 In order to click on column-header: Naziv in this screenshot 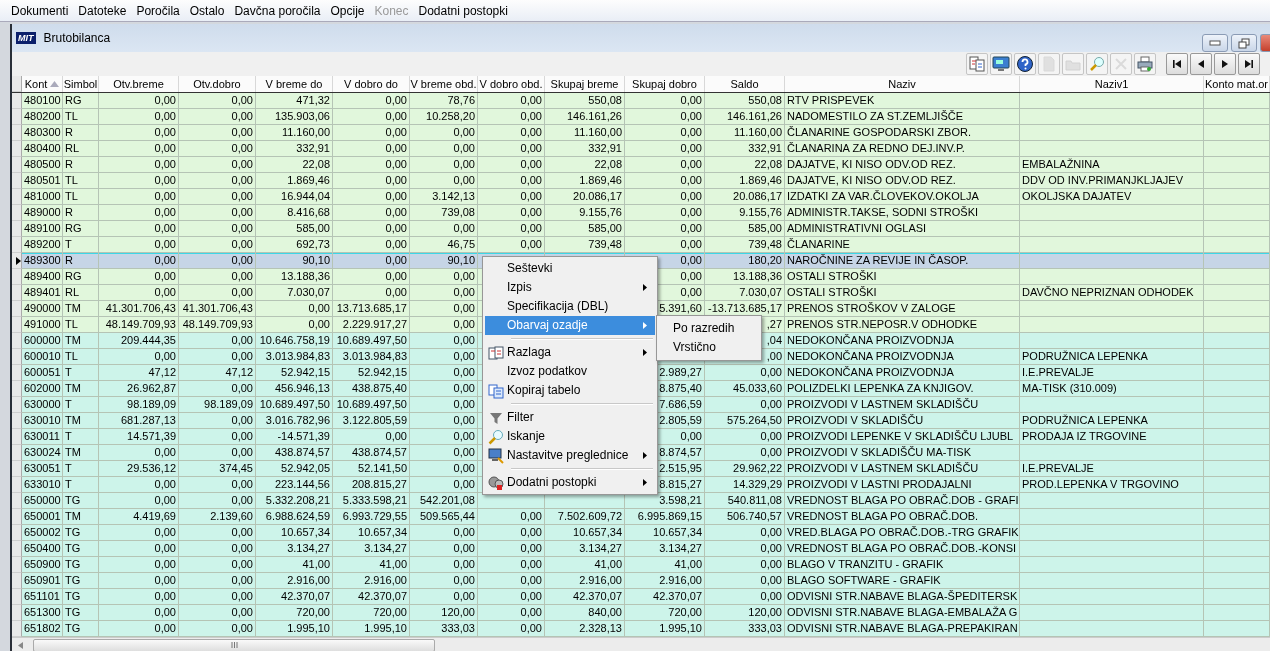, I will do `click(902, 84)`.